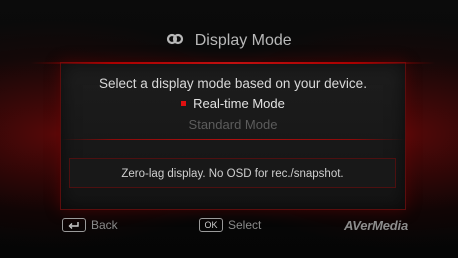 The image size is (458, 258). Describe the element at coordinates (90, 225) in the screenshot. I see `back-button: Back` at that location.